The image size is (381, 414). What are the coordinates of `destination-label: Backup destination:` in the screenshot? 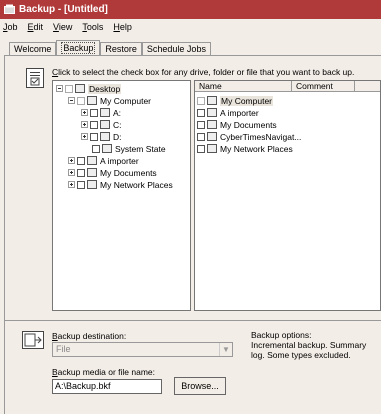 It's located at (89, 336).